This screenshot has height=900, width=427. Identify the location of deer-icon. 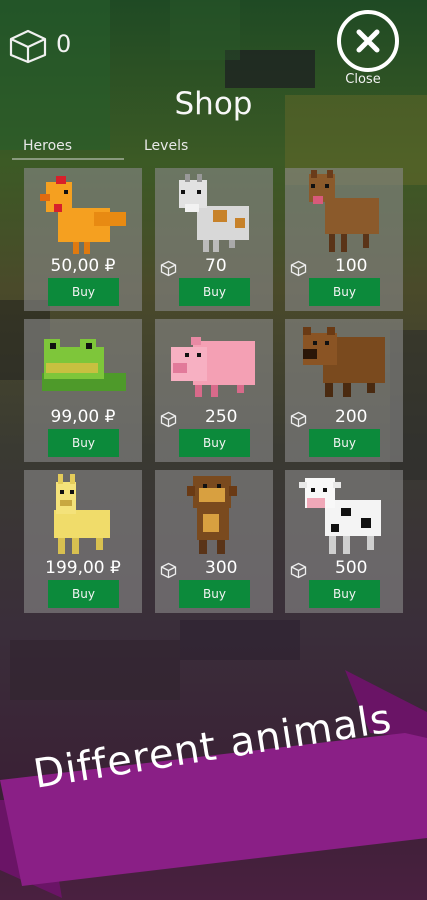
(344, 211).